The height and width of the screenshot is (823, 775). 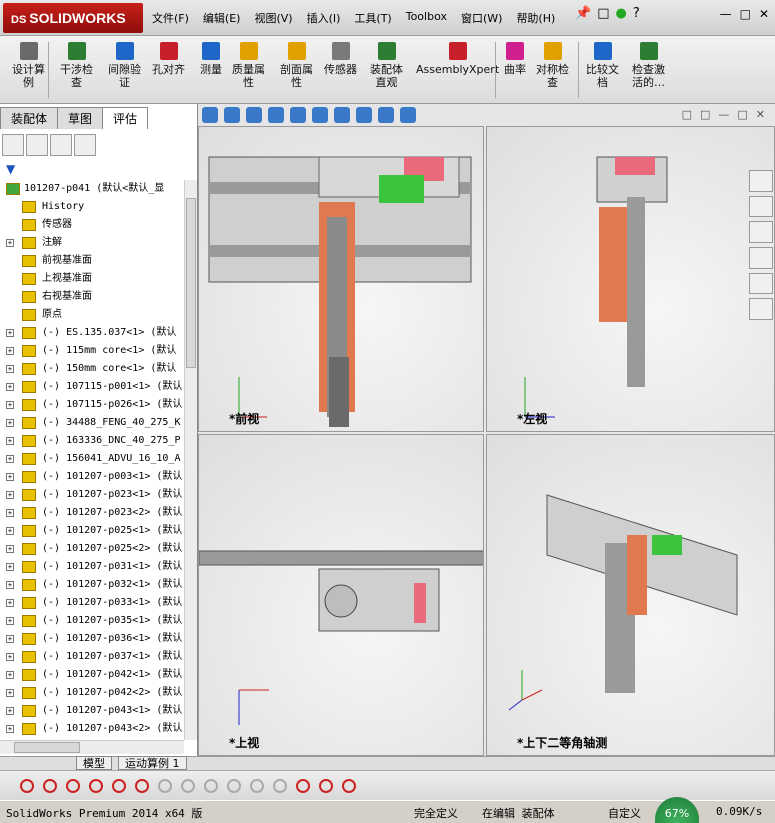 I want to click on section-view-icon, so click(x=276, y=115).